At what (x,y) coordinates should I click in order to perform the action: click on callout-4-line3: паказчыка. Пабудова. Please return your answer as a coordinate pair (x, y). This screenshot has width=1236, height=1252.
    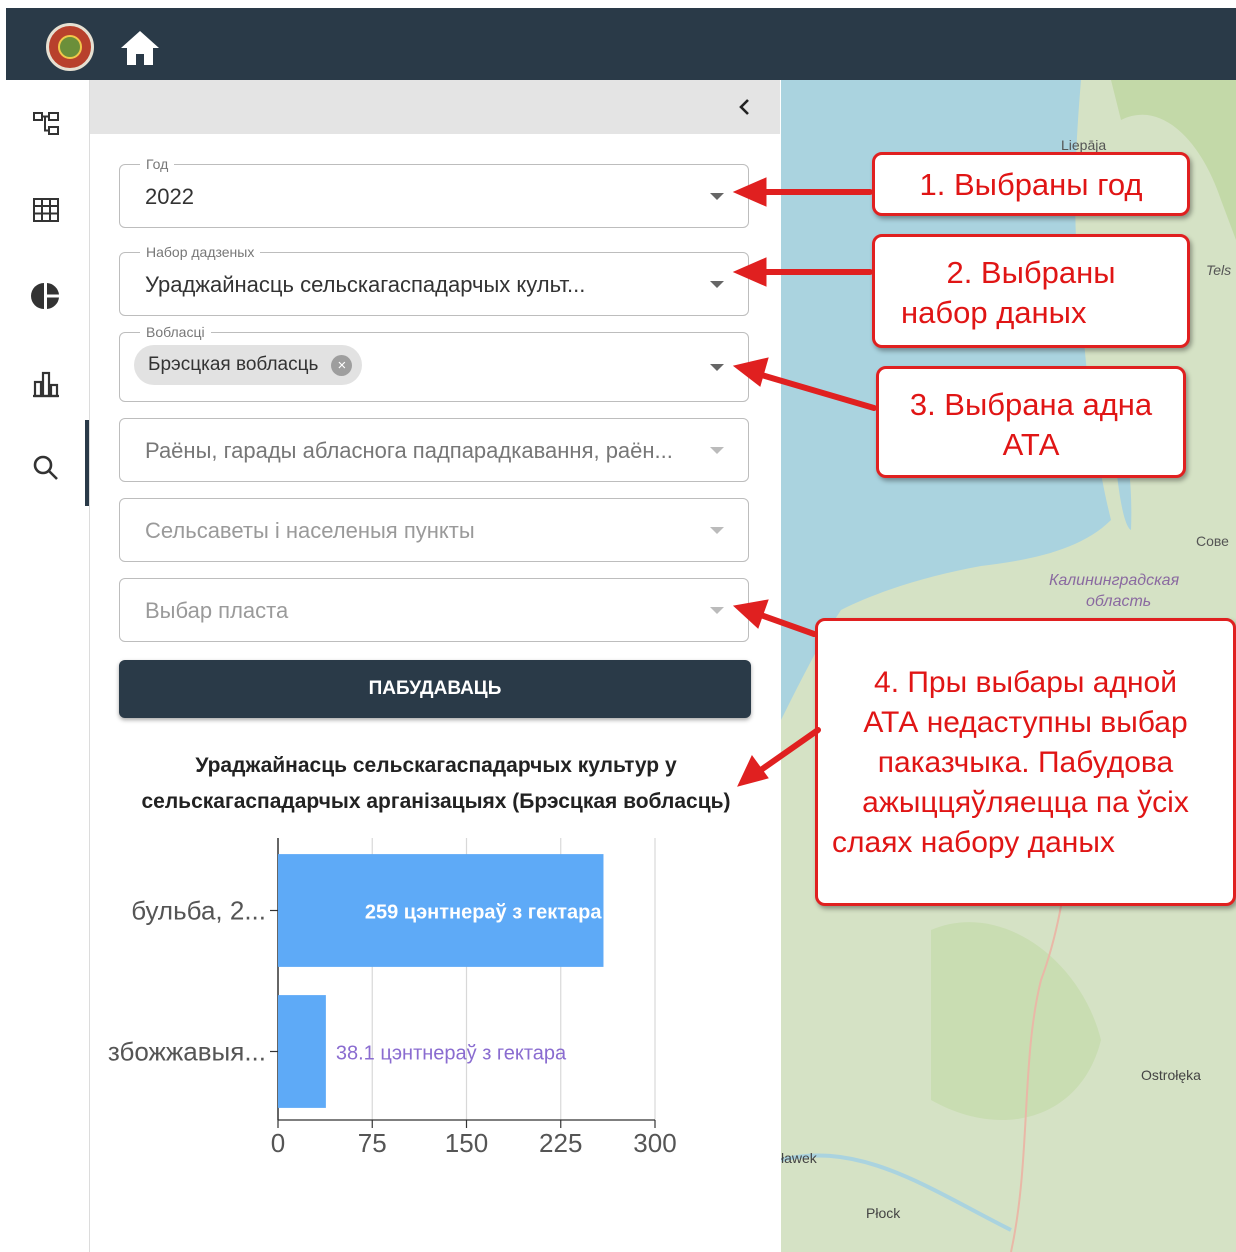
    Looking at the image, I should click on (1025, 762).